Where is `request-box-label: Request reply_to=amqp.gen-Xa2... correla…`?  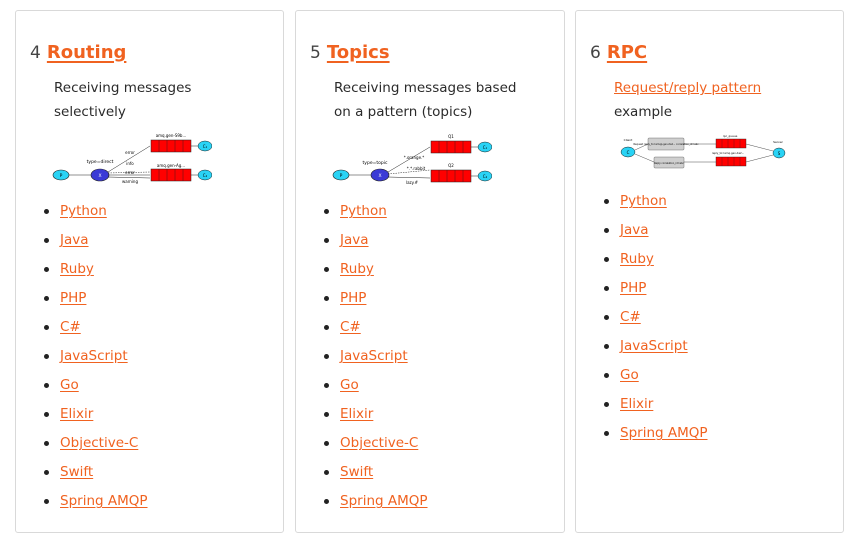 request-box-label: Request reply_to=amqp.gen-Xa2... correla… is located at coordinates (666, 144).